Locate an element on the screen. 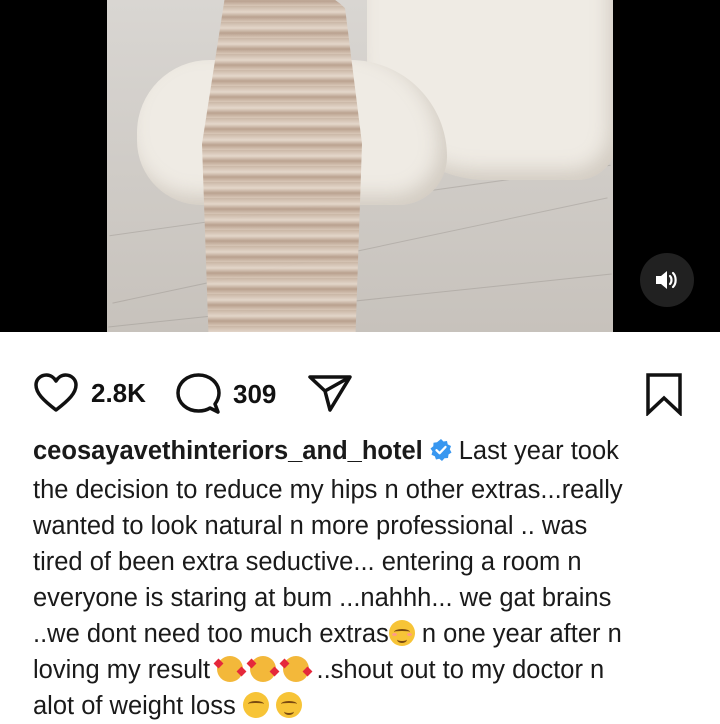 The width and height of the screenshot is (720, 724). comment-button: 309 is located at coordinates (225, 394).